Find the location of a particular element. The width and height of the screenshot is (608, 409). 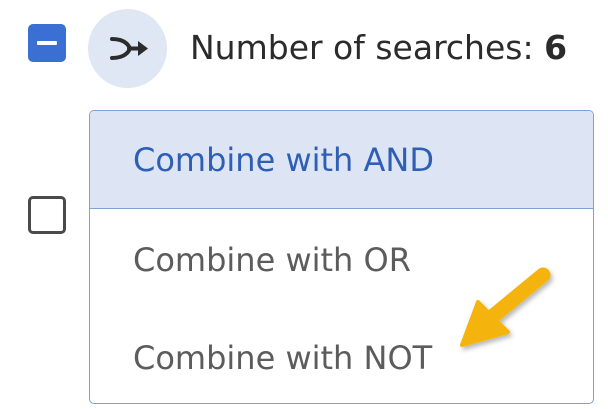

search-count-label: Number of searches: is located at coordinates (362, 47).